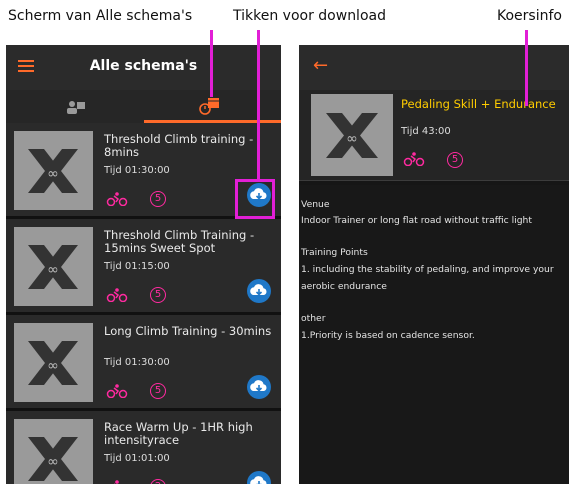 The height and width of the screenshot is (484, 575). Describe the element at coordinates (478, 104) in the screenshot. I see `course-title: Pedaling Skill + Endurance` at that location.